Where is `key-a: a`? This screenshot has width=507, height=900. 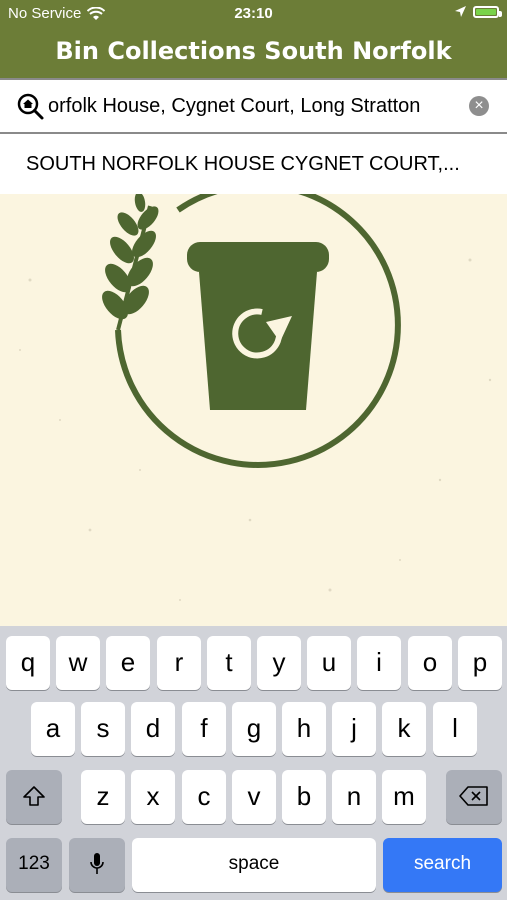
key-a: a is located at coordinates (53, 729).